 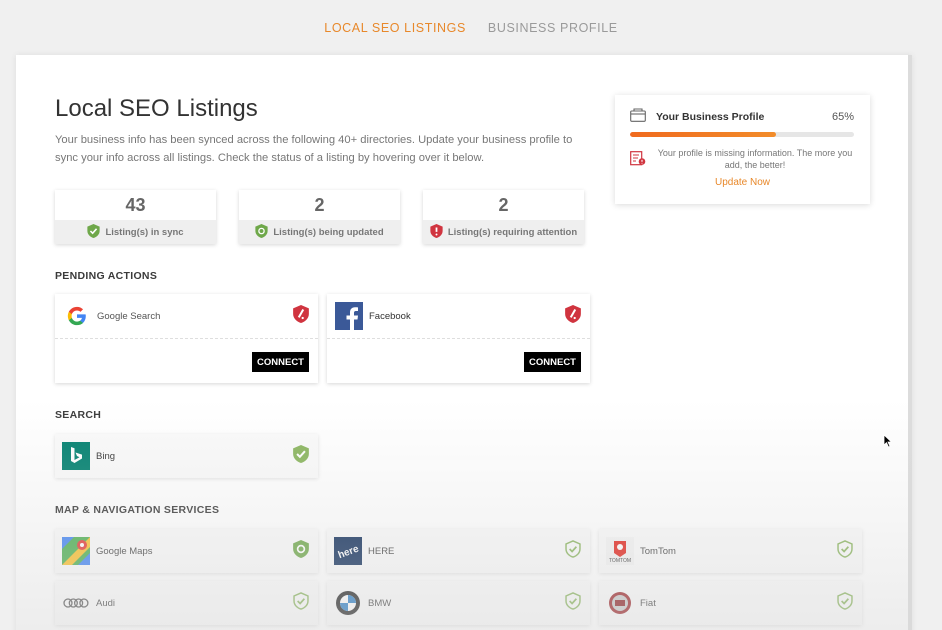 What do you see at coordinates (503, 217) in the screenshot?
I see `stat-requiring-attention: 2 Listing(s) requiring attention` at bounding box center [503, 217].